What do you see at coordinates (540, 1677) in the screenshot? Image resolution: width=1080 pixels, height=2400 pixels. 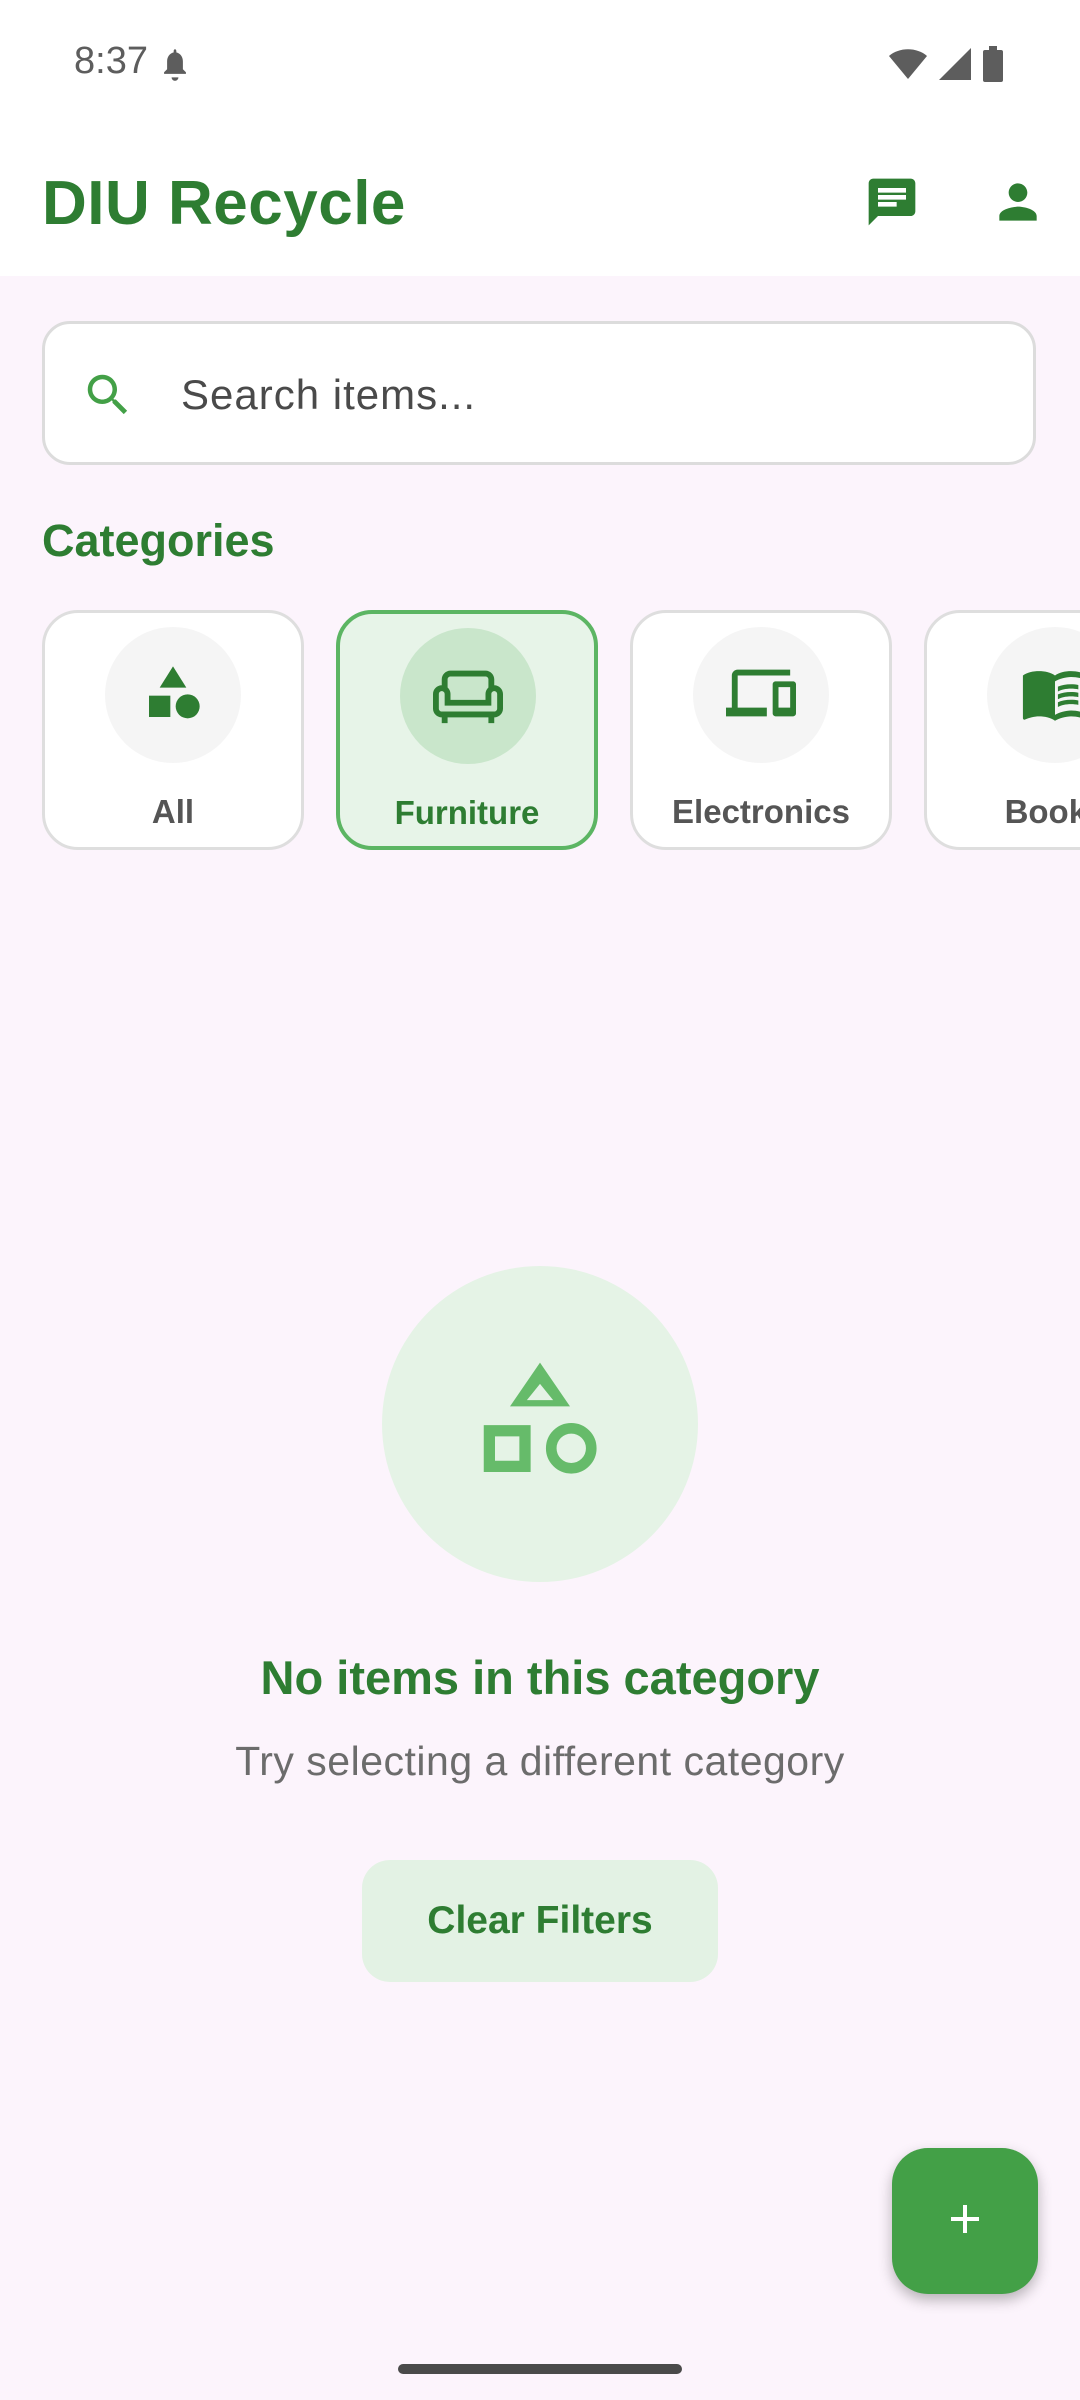 I see `empty-state-title: No items in this category` at bounding box center [540, 1677].